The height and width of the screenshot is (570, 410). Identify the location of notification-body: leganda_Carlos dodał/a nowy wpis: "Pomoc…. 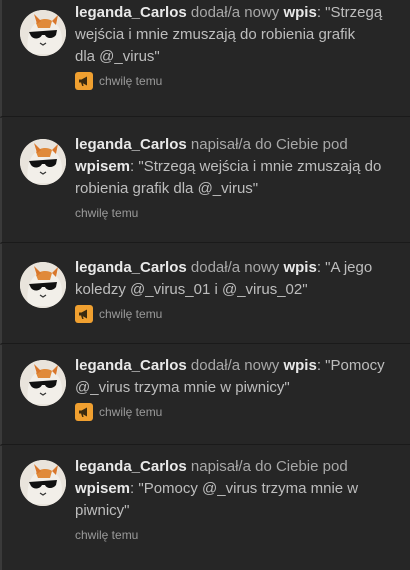
(242, 388).